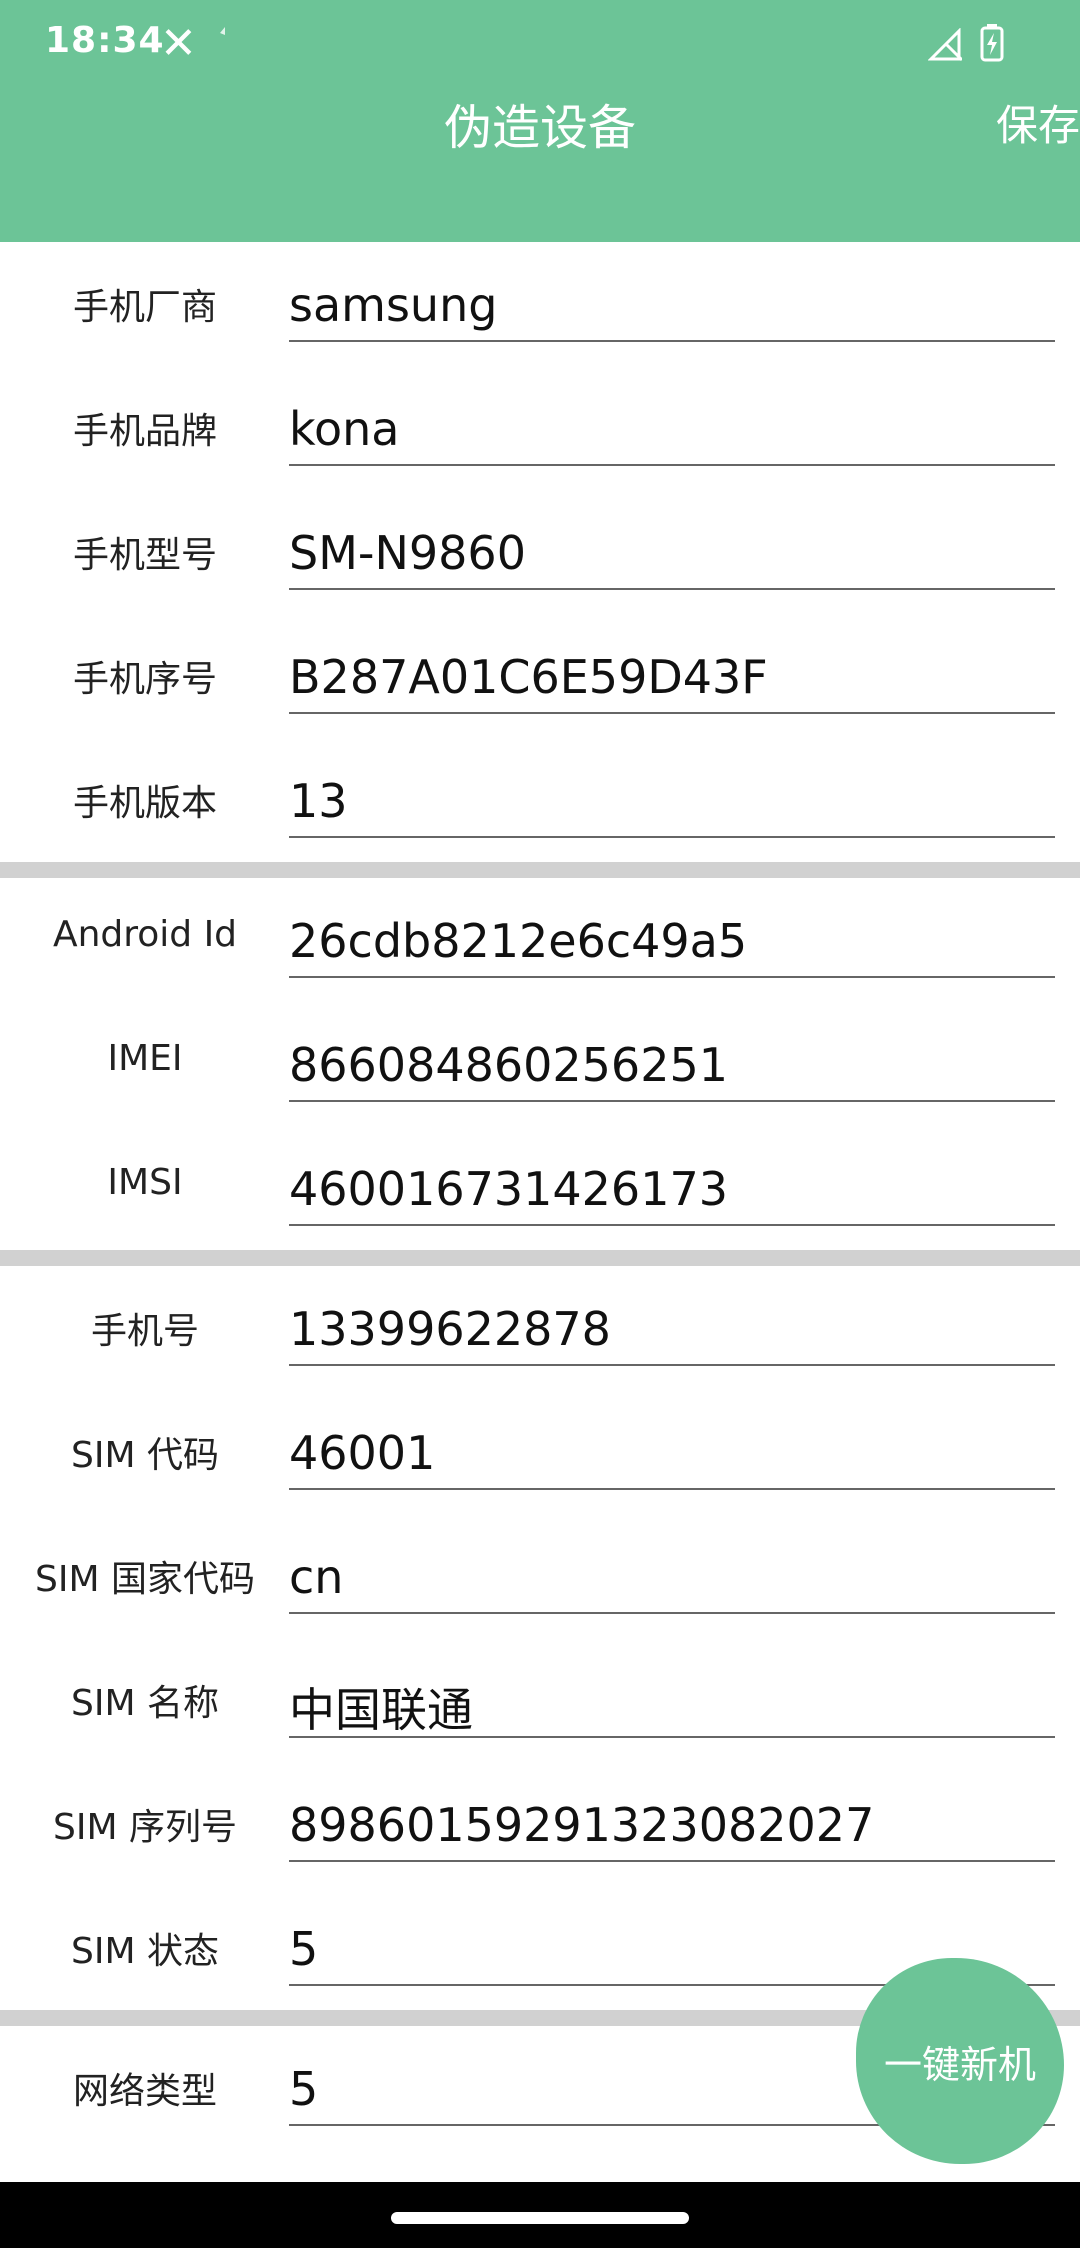 This screenshot has width=1080, height=2248. I want to click on phone-number-input: 13399622878, so click(672, 1329).